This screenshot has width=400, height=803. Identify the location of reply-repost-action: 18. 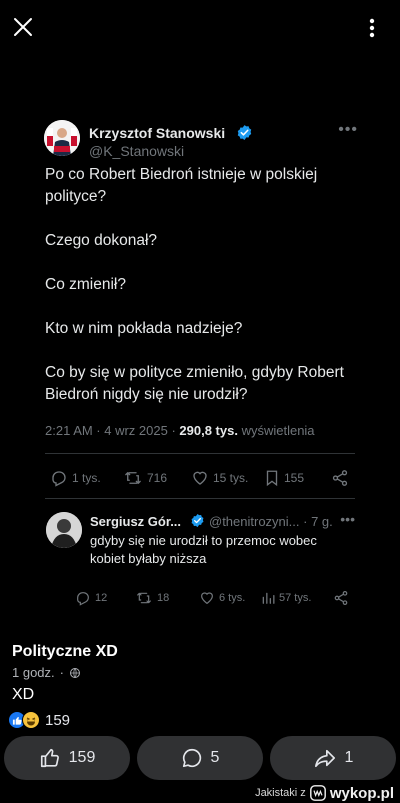
(152, 598).